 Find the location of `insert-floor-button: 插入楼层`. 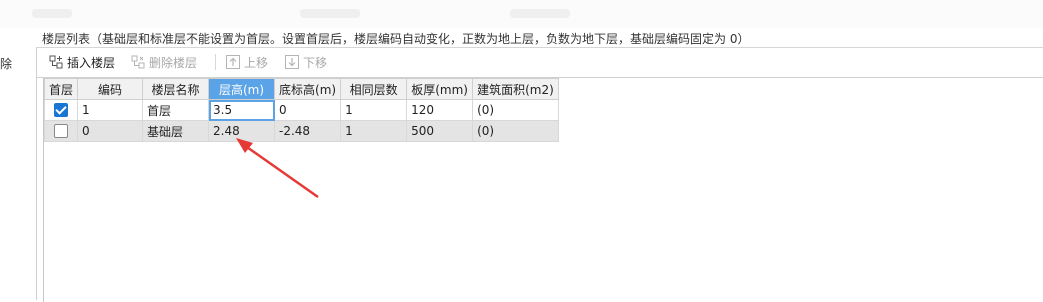

insert-floor-button: 插入楼层 is located at coordinates (82, 62).